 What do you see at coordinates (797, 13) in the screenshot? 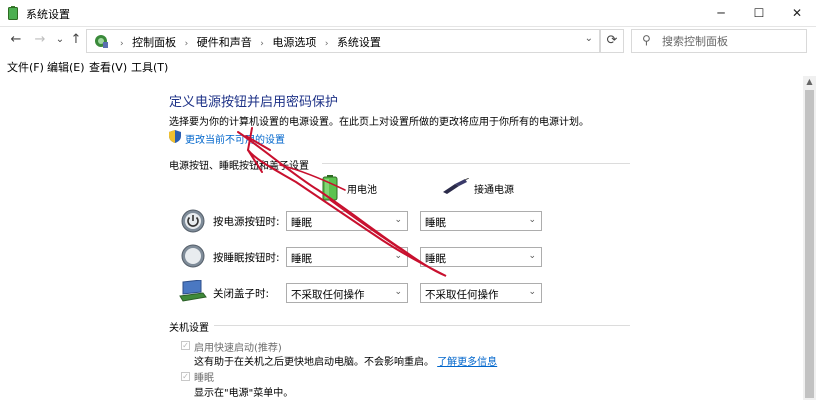
I see `close-button: ✕` at bounding box center [797, 13].